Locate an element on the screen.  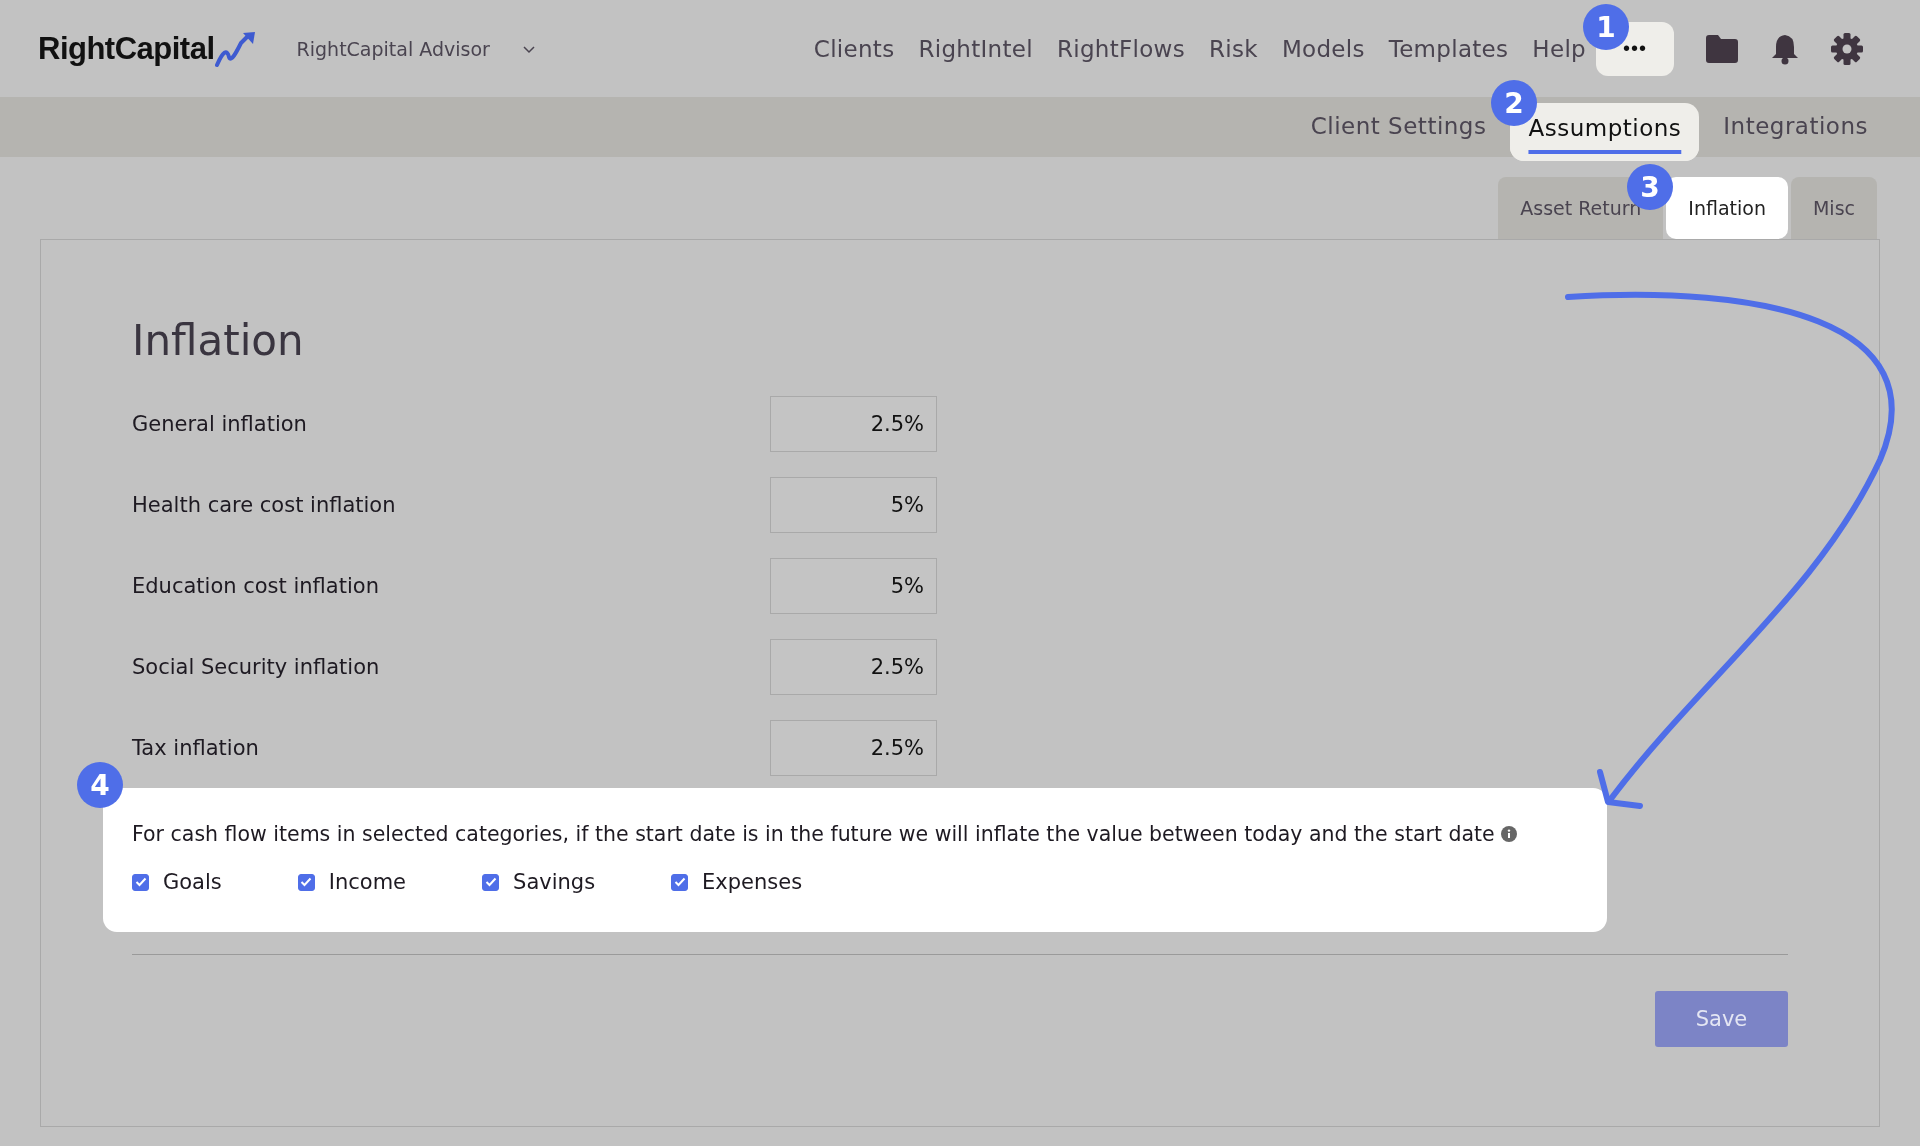
logo-text: RightCapital is located at coordinates (126, 48).